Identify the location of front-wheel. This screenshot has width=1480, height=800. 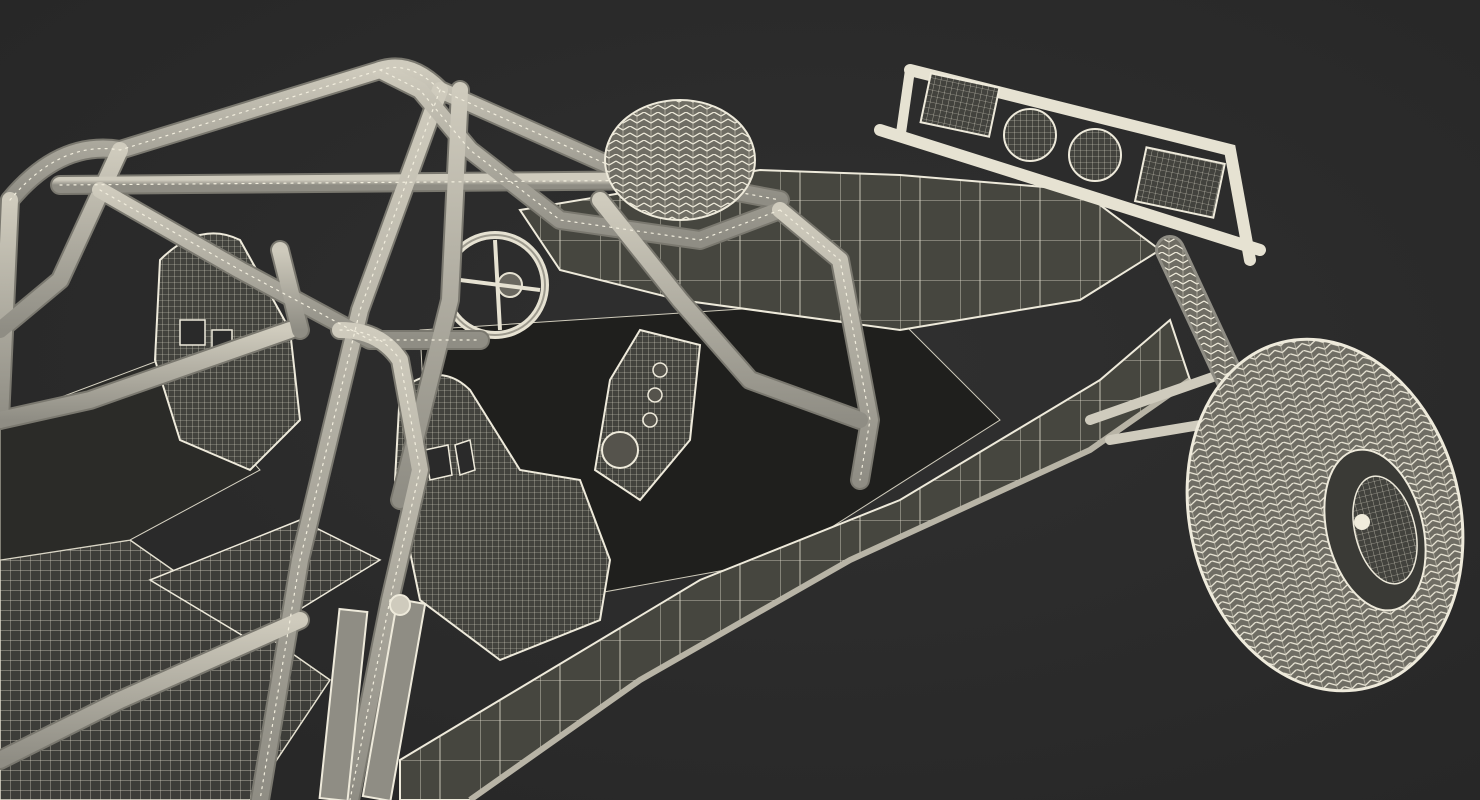
(1325, 515).